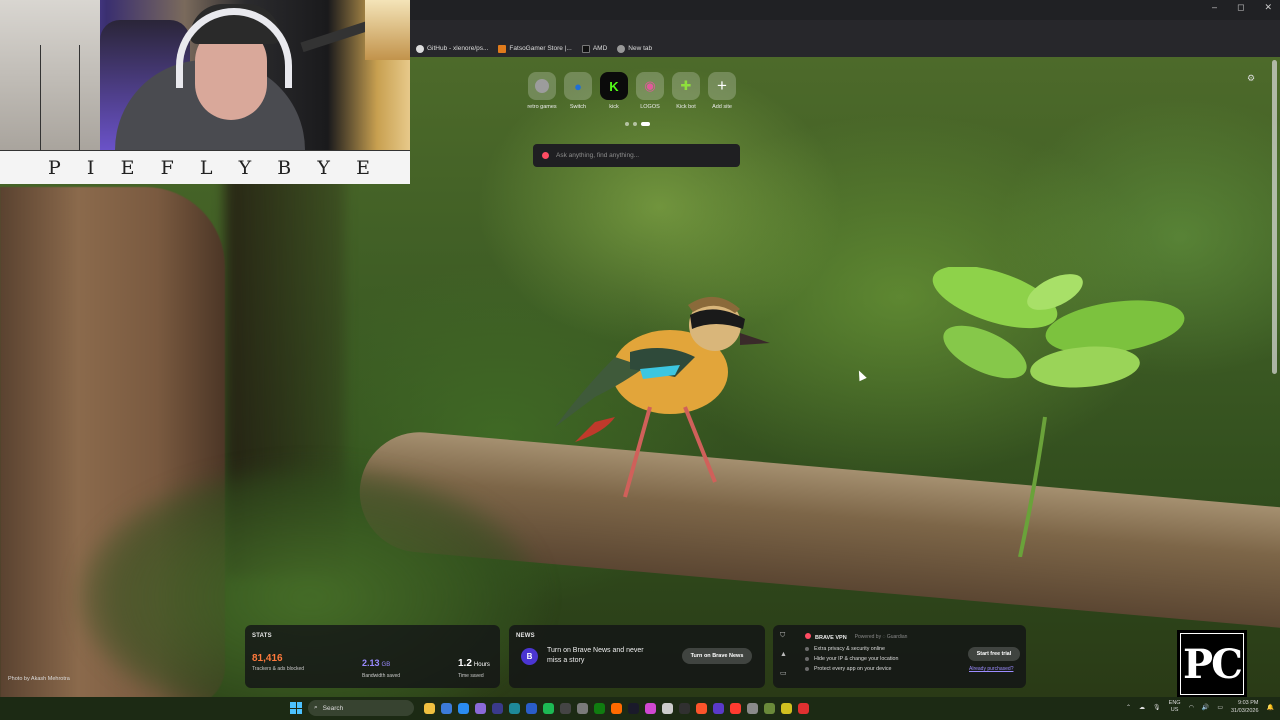  I want to click on search-icon: ⌕, so click(316, 707).